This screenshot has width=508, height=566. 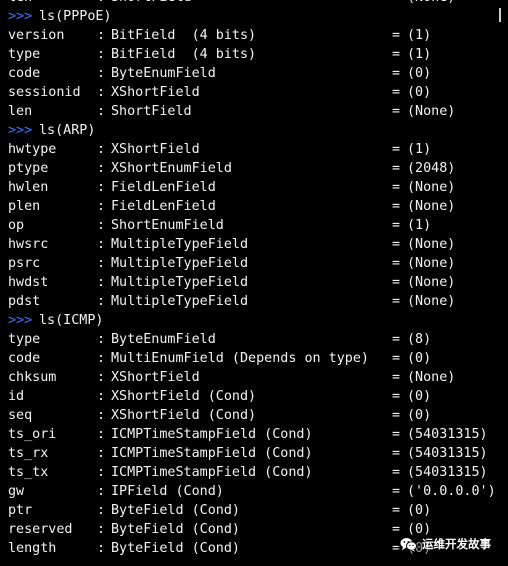 What do you see at coordinates (75, 16) in the screenshot?
I see `command-text: ls(PPPoE)` at bounding box center [75, 16].